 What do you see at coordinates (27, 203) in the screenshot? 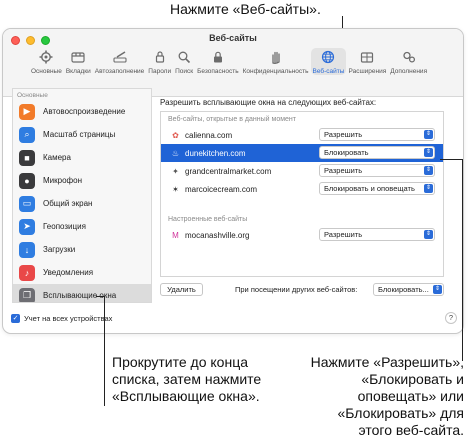
I see `screen-share-icon: ▭` at bounding box center [27, 203].